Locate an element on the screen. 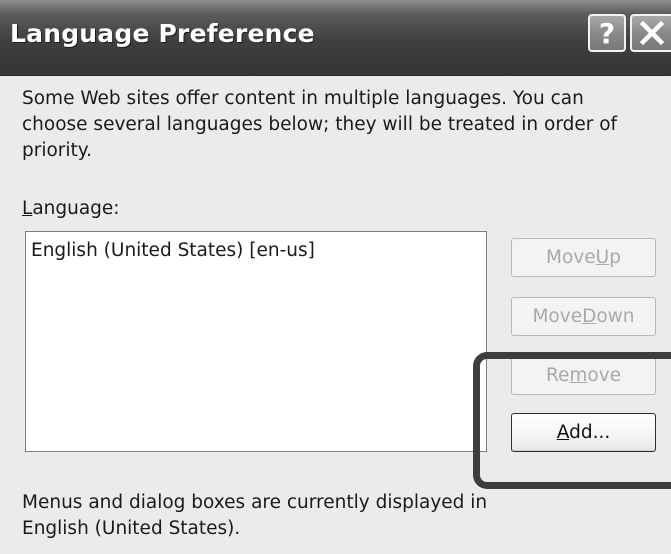 The width and height of the screenshot is (671, 554). move-down-label-mnemonic: D is located at coordinates (589, 316).